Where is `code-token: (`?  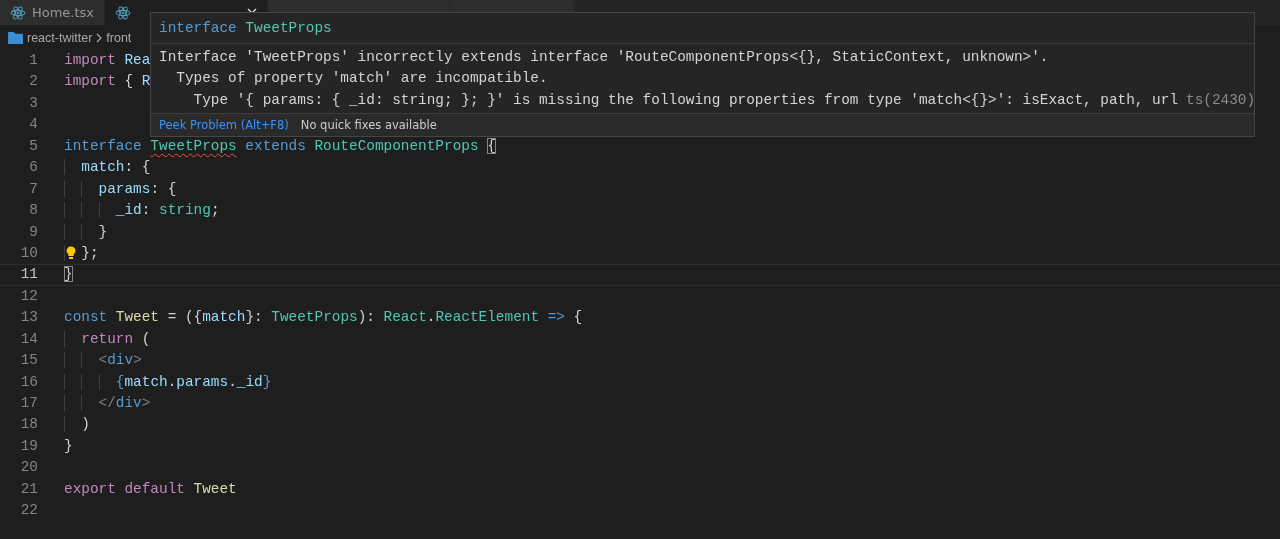 code-token: ( is located at coordinates (145, 338).